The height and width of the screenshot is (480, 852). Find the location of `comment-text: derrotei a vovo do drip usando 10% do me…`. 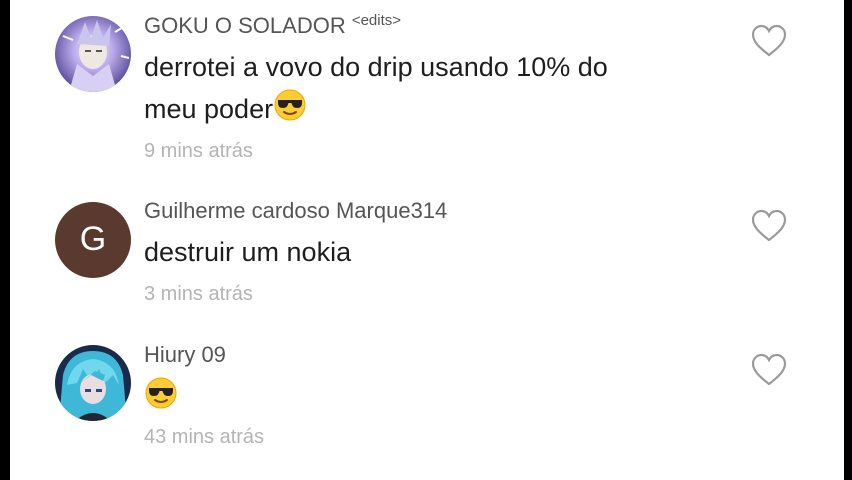

comment-text: derrotei a vovo do drip usando 10% do me… is located at coordinates (376, 90).